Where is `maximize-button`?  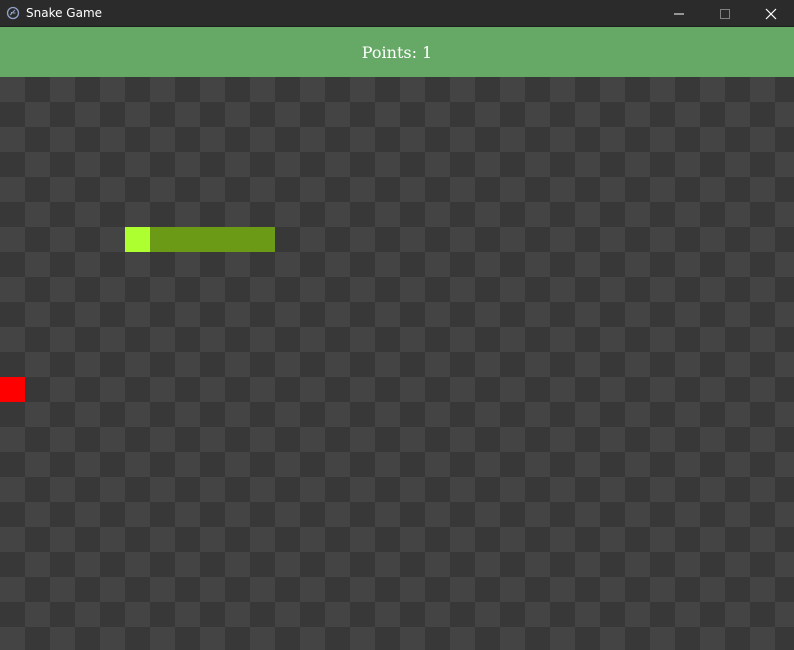
maximize-button is located at coordinates (725, 13).